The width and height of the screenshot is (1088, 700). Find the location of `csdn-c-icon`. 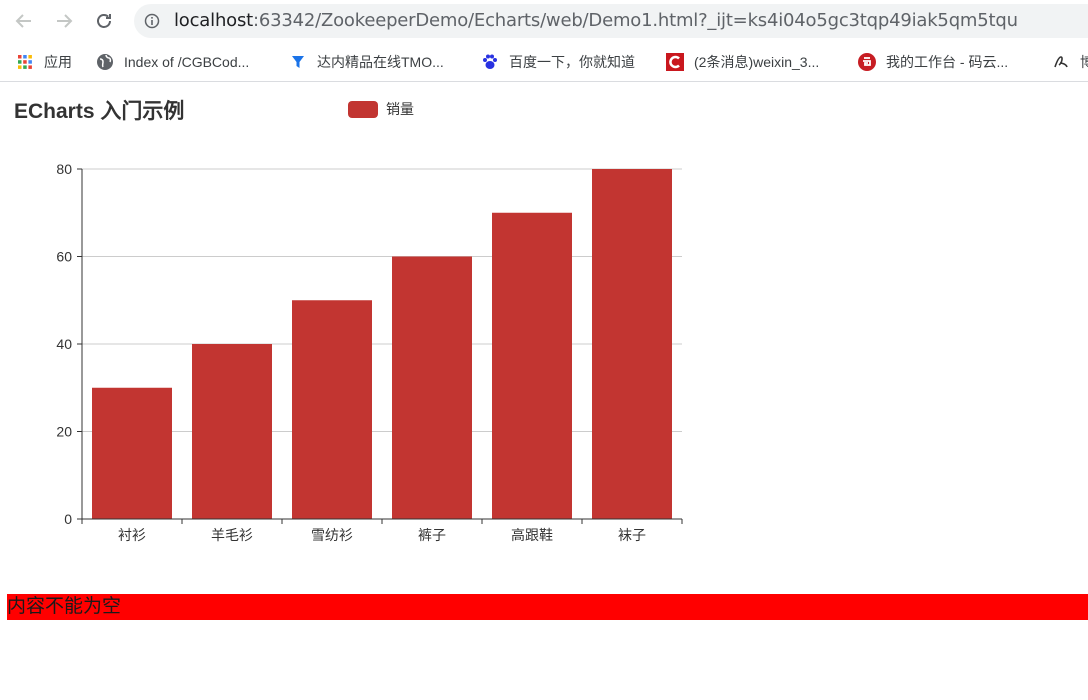

csdn-c-icon is located at coordinates (675, 62).